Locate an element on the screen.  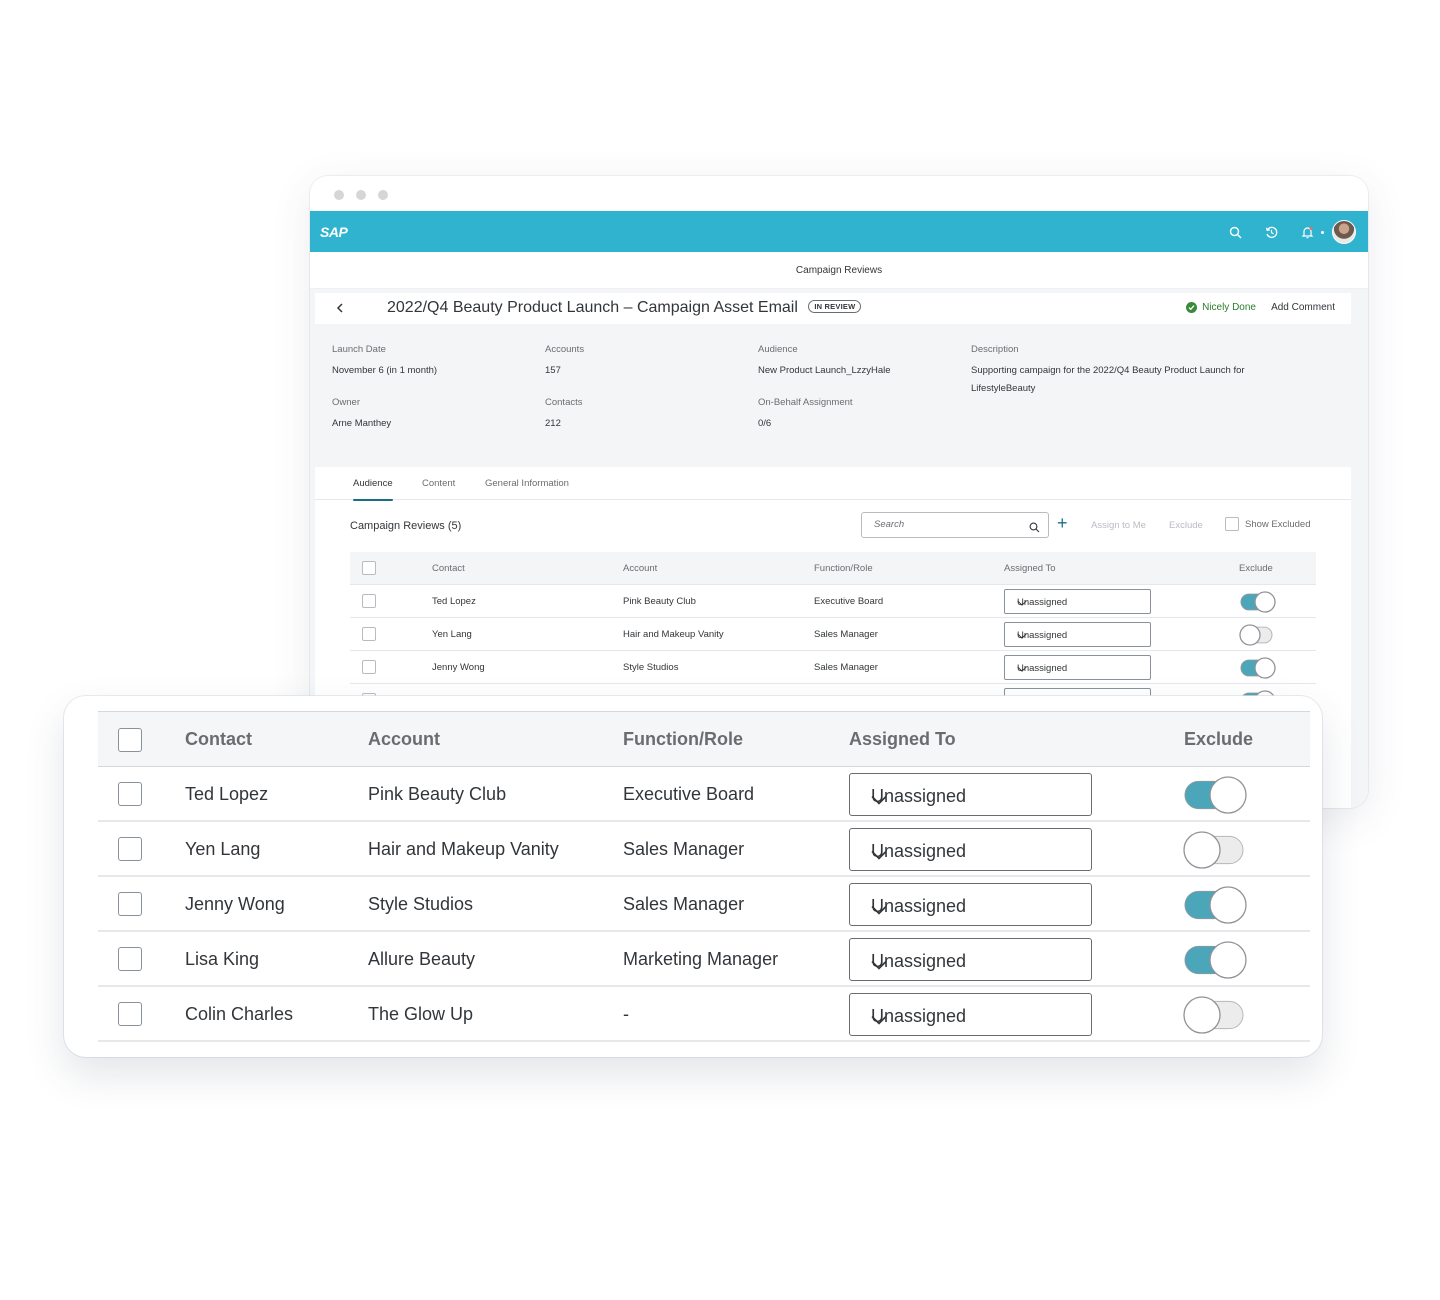
attr-contacts: Contacts 212 is located at coordinates (564, 415).